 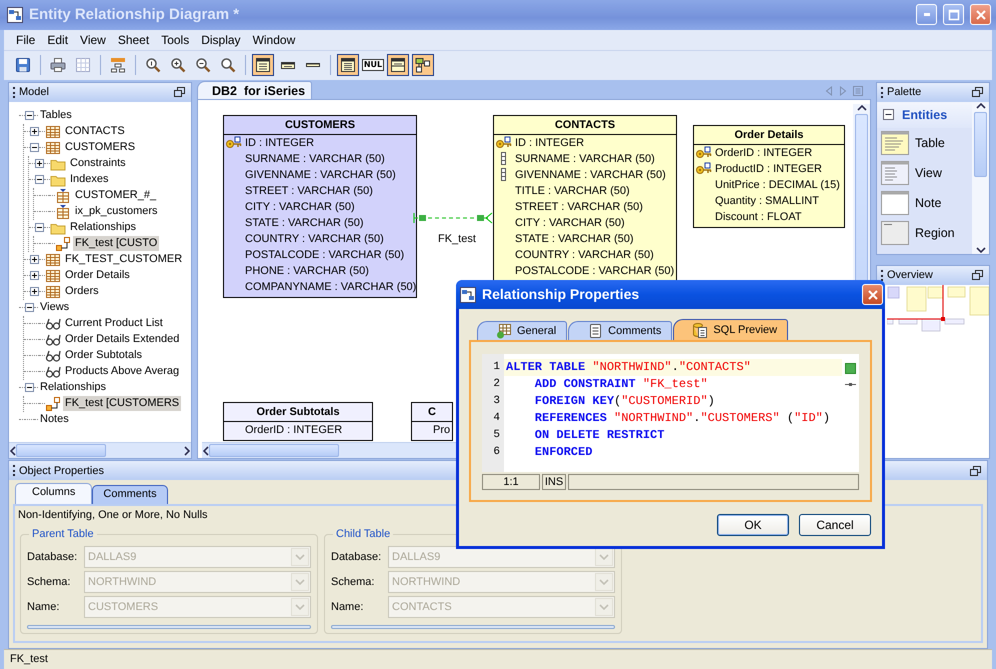 What do you see at coordinates (888, 114) in the screenshot?
I see `group-toggle` at bounding box center [888, 114].